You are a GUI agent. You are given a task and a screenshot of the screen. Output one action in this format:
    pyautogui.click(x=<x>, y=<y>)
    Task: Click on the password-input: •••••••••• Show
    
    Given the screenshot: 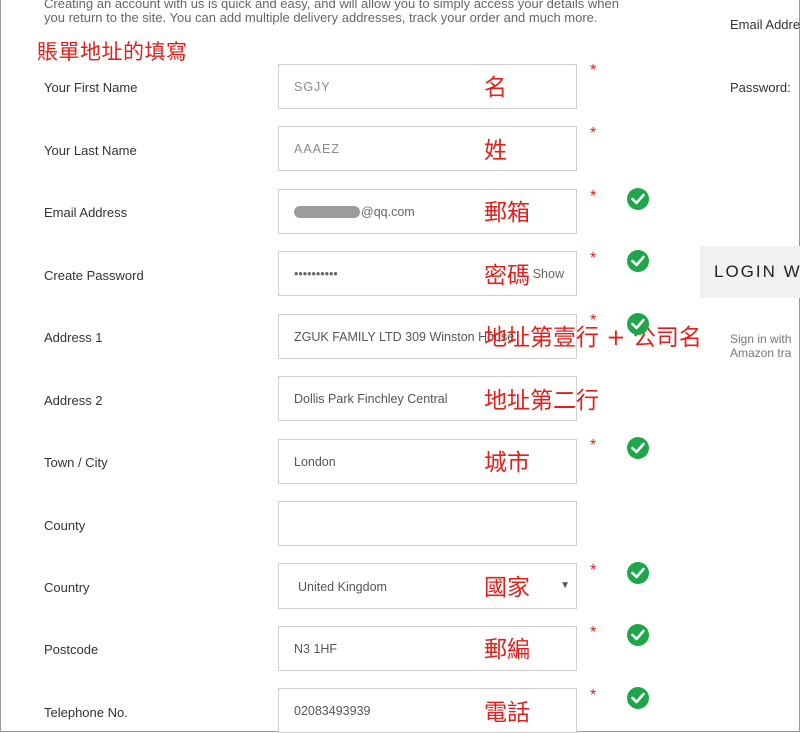 What is the action you would take?
    pyautogui.click(x=427, y=273)
    